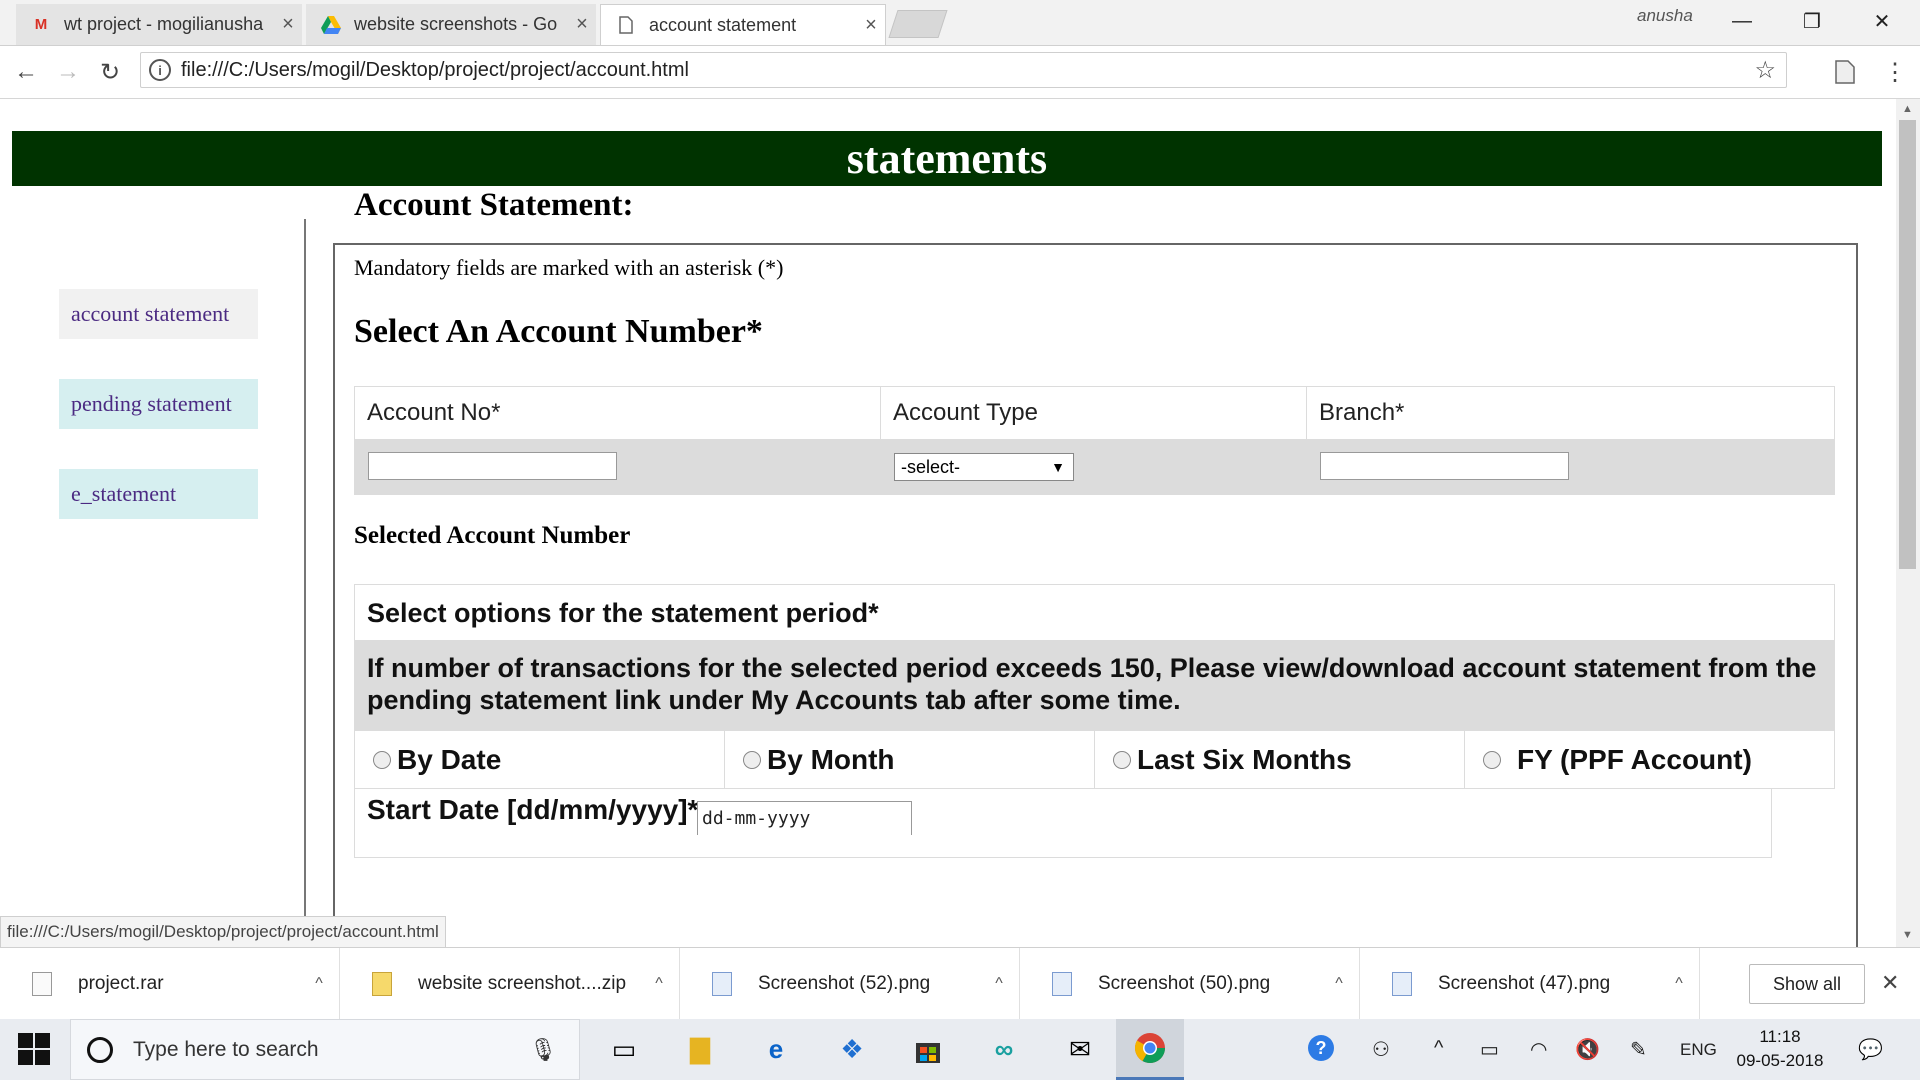 Image resolution: width=1920 pixels, height=1080 pixels. Describe the element at coordinates (624, 1049) in the screenshot. I see `task-view-icon: ▭` at that location.